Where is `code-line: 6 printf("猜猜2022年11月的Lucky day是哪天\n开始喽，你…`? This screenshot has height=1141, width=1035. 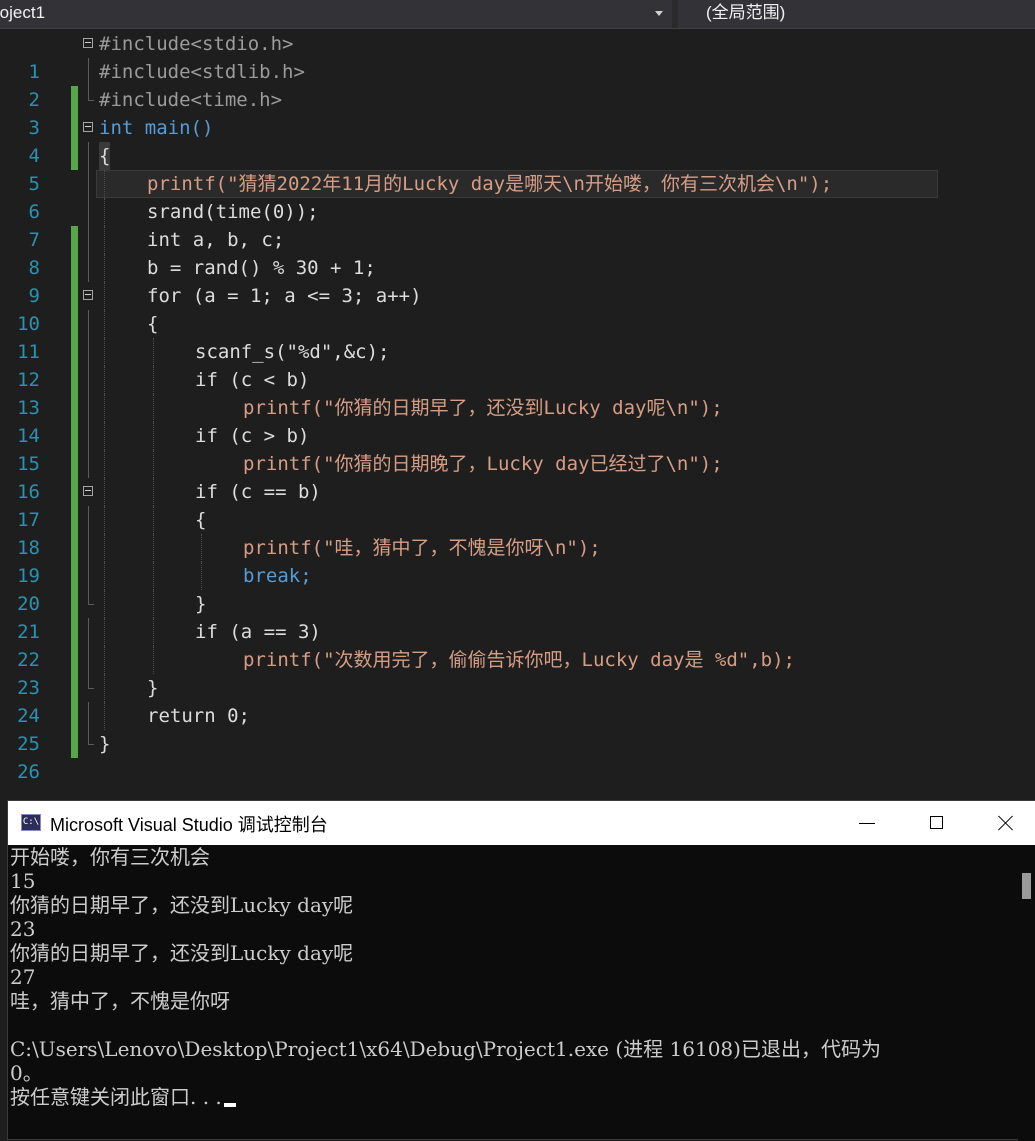 code-line: 6 printf("猜猜2022年11月的Lucky day是哪天\n开始喽，你… is located at coordinates (517, 212).